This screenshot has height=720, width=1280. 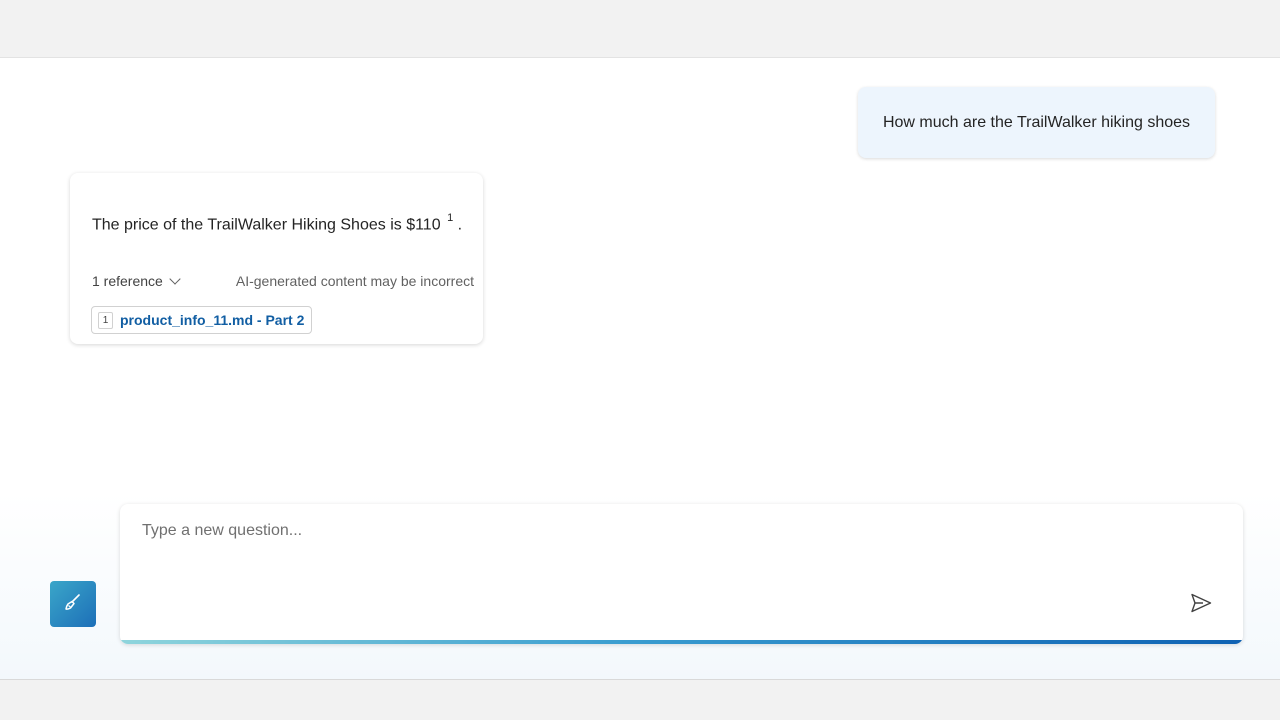 I want to click on citation-number: 1, so click(x=105, y=320).